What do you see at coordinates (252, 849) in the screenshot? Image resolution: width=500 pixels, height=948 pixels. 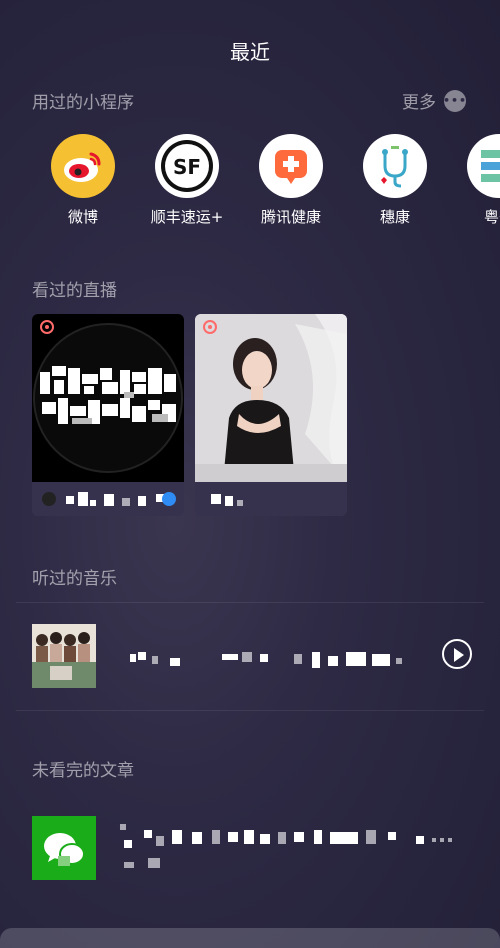 I see `article-item` at bounding box center [252, 849].